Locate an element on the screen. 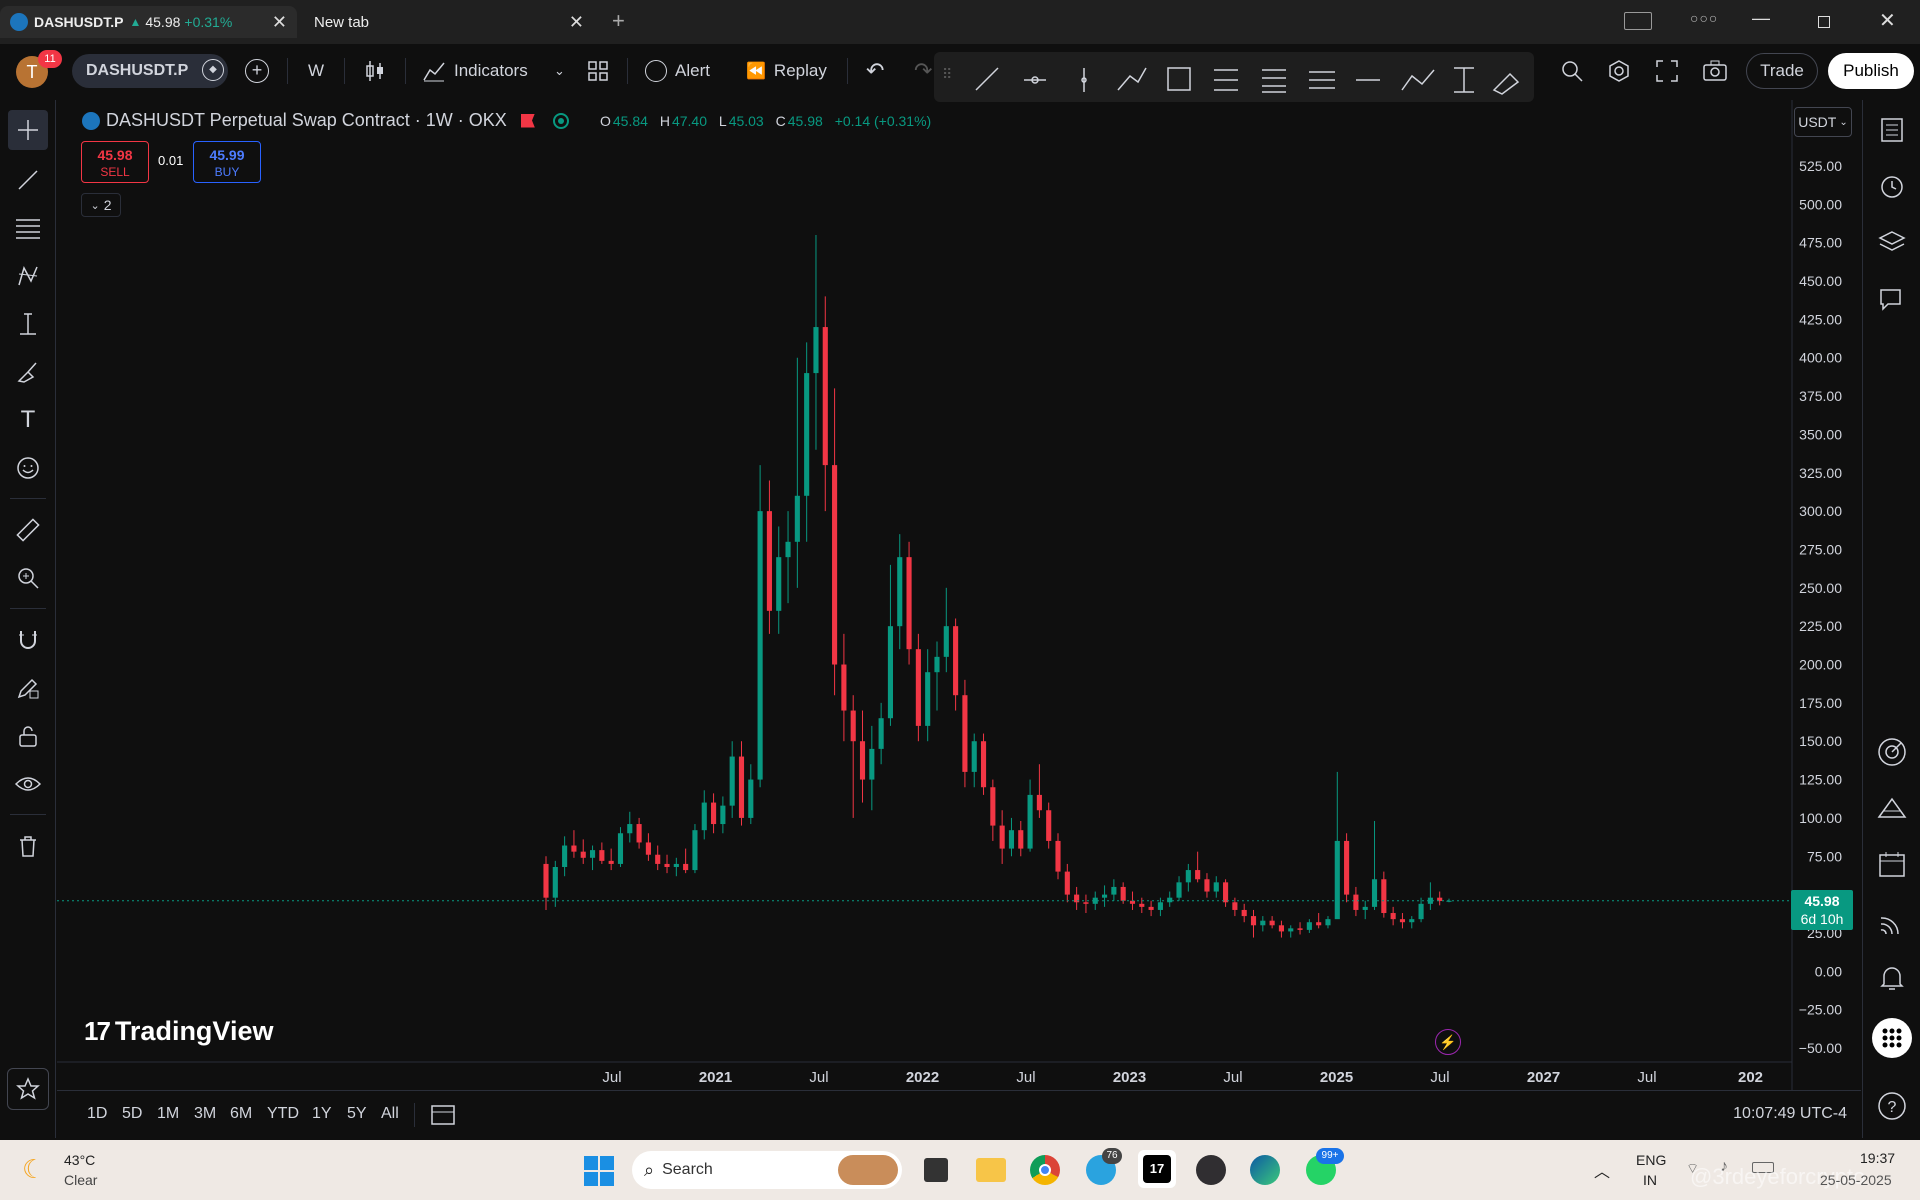  tradingview-app-icon: 17 is located at coordinates (1157, 1169).